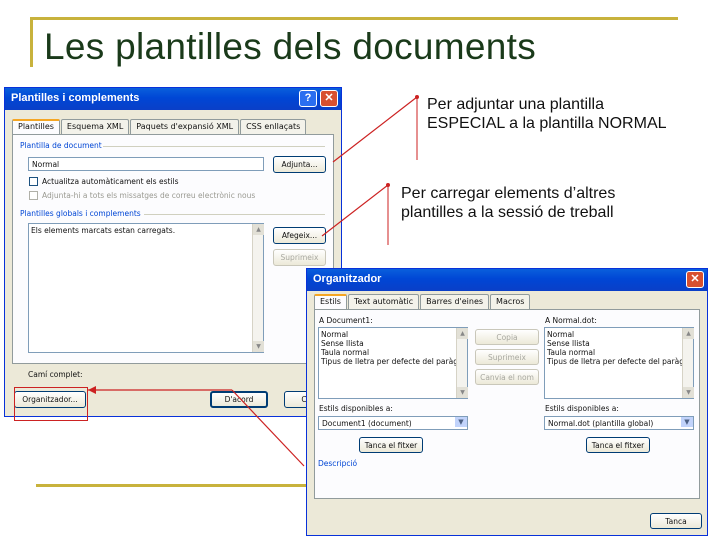  What do you see at coordinates (355, 18) in the screenshot?
I see `title-rule-top` at bounding box center [355, 18].